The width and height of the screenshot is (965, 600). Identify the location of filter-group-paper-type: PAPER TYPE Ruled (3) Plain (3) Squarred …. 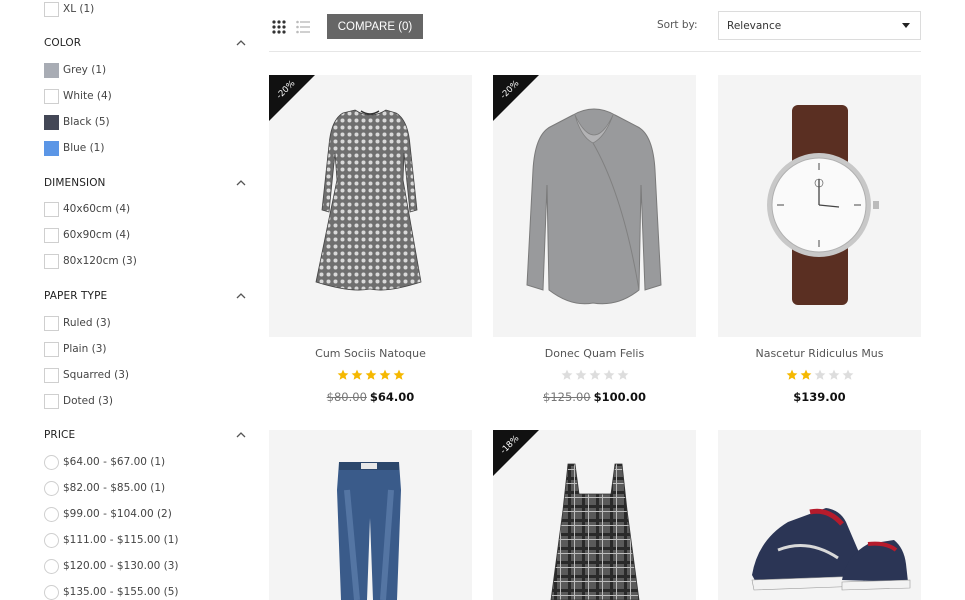
(147, 347).